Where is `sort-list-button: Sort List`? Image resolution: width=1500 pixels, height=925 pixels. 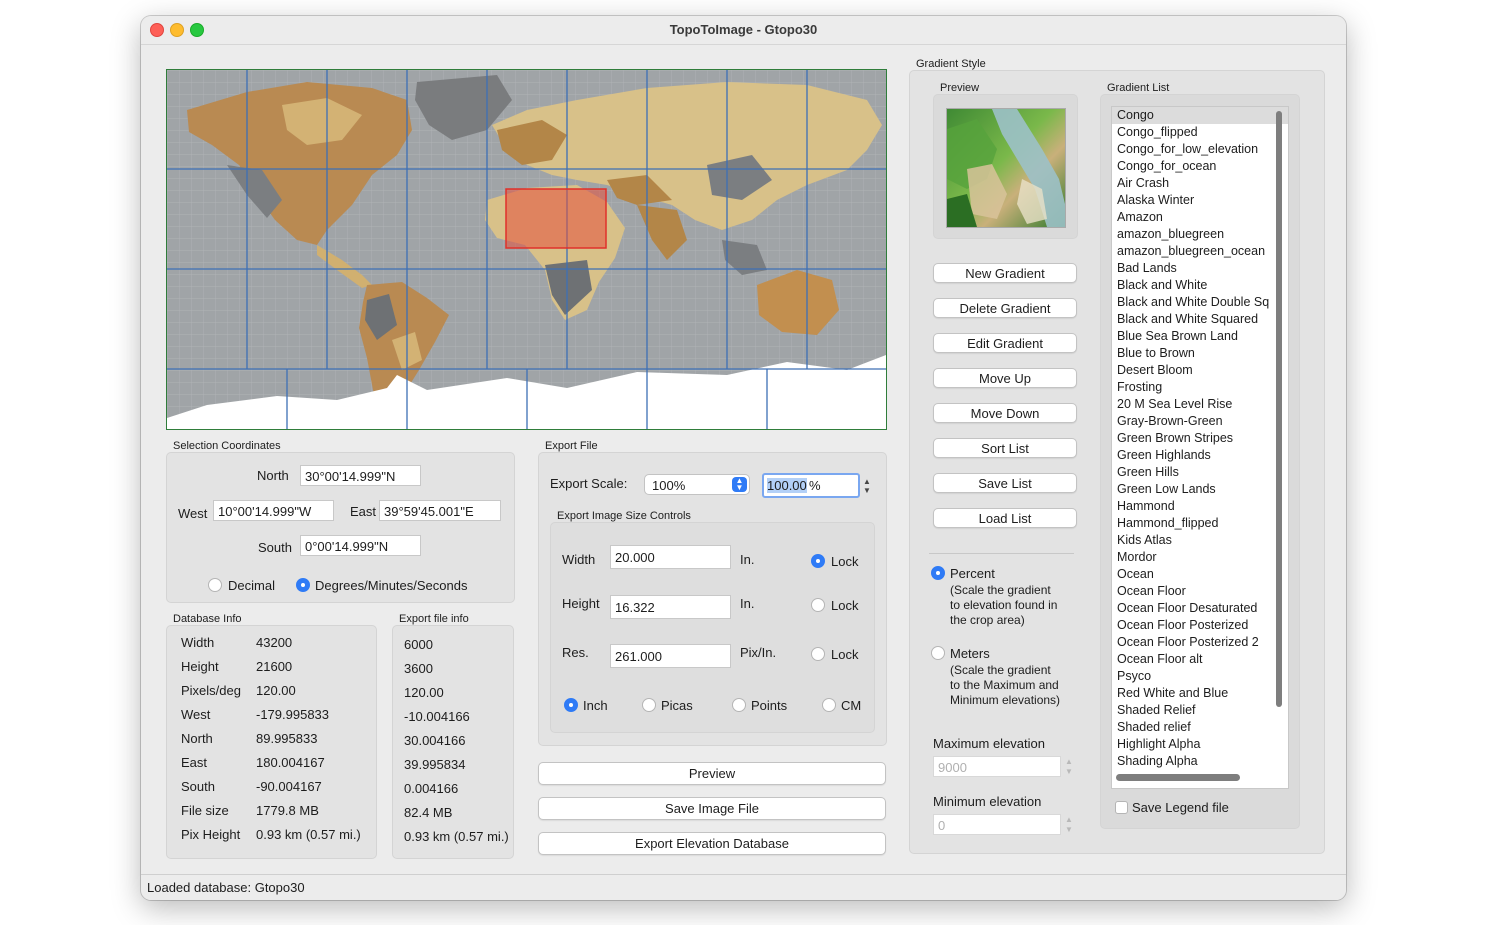 sort-list-button: Sort List is located at coordinates (1005, 448).